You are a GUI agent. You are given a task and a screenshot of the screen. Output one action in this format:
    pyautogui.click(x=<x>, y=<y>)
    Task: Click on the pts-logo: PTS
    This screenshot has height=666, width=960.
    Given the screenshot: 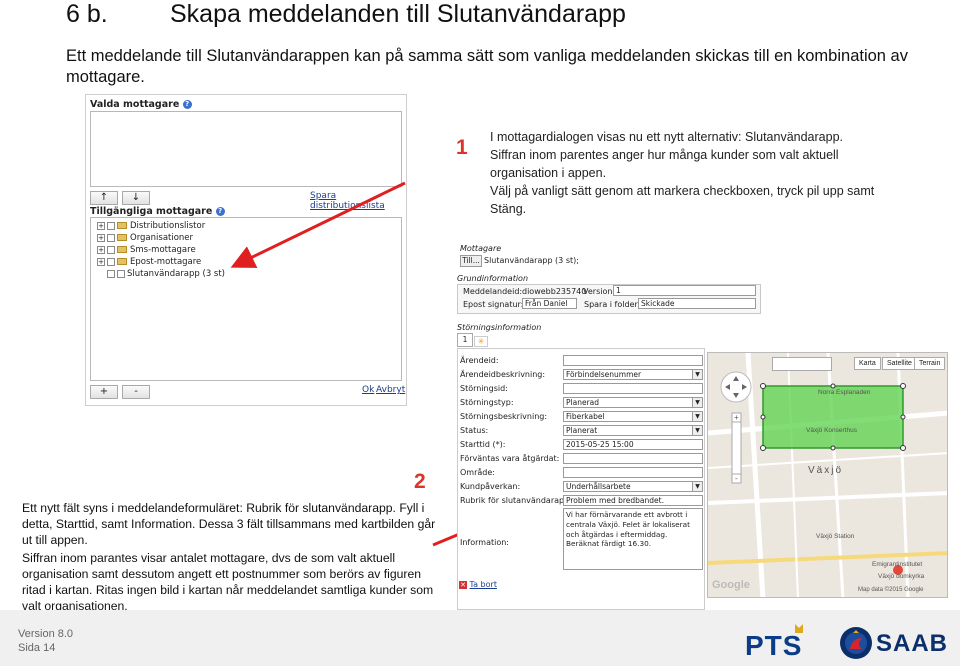 What is the action you would take?
    pyautogui.click(x=785, y=641)
    